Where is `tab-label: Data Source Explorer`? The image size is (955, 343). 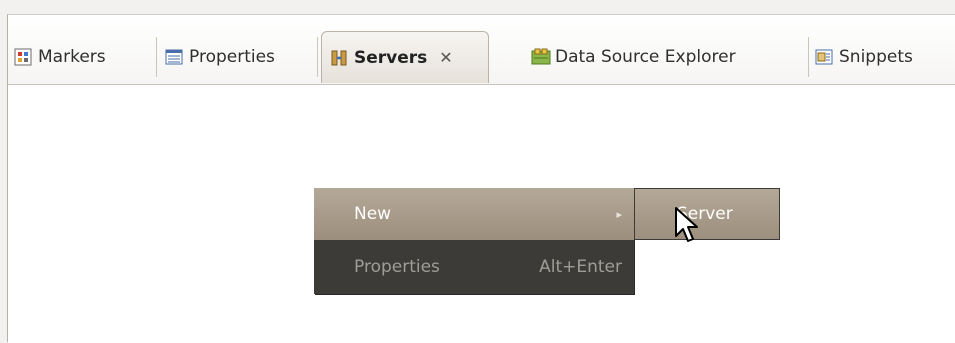
tab-label: Data Source Explorer is located at coordinates (645, 57).